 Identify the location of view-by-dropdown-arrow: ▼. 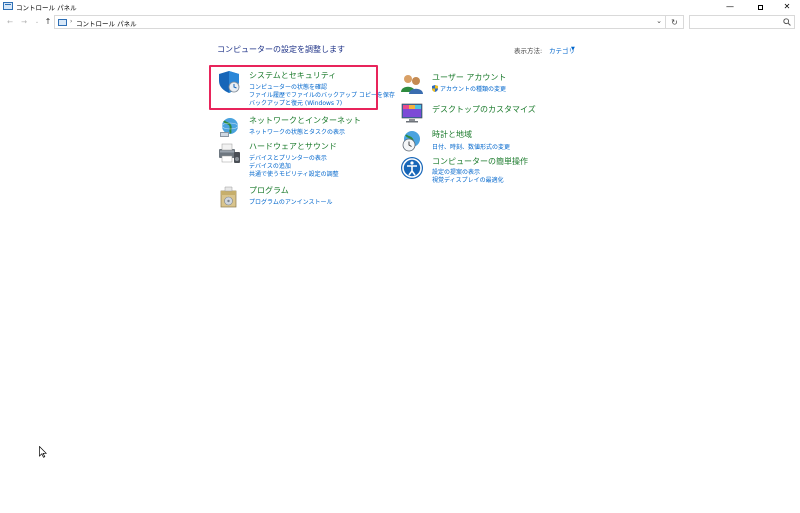
(573, 49).